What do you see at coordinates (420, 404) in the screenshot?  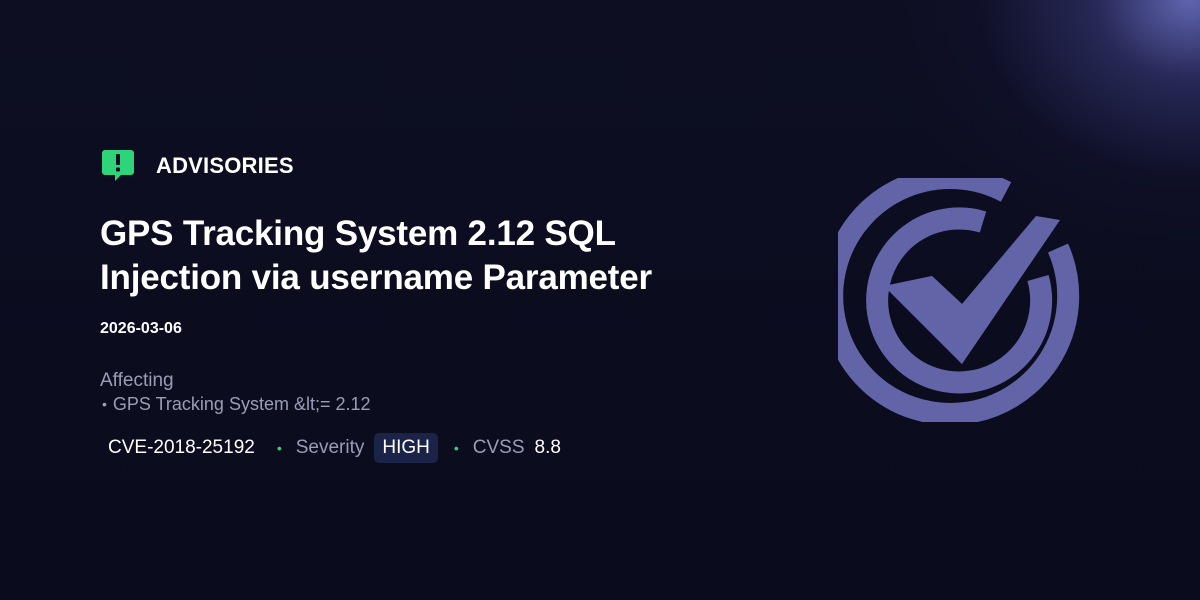 I see `affected-item: • GPS Tracking System &lt;= 2.12` at bounding box center [420, 404].